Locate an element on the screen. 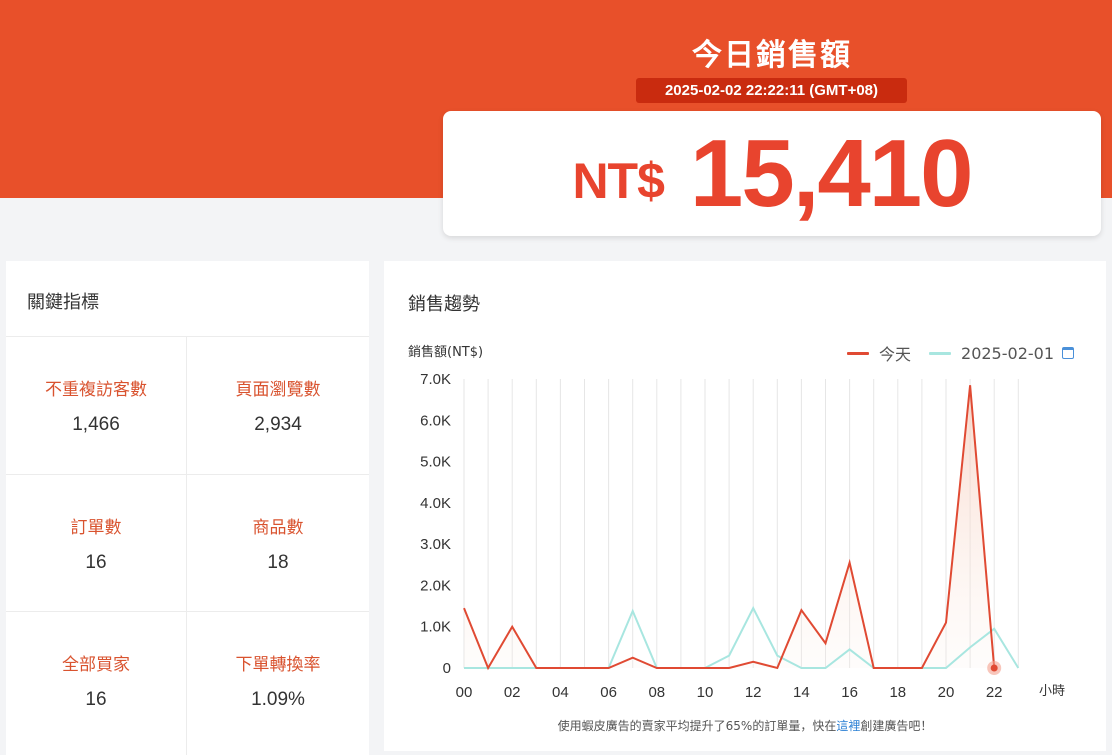 This screenshot has height=755, width=1112. x-tick-label: 02 is located at coordinates (512, 692).